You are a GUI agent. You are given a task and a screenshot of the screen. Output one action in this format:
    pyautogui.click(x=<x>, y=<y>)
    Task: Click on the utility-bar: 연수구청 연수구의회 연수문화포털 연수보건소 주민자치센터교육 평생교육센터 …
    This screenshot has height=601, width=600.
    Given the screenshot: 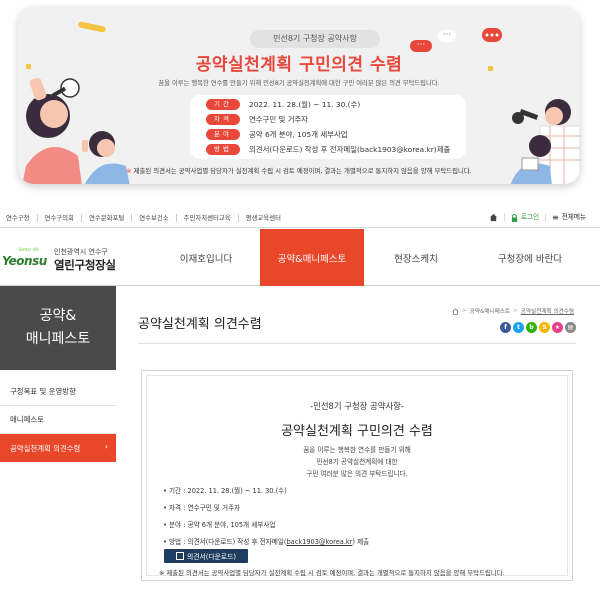 What is the action you would take?
    pyautogui.click(x=300, y=219)
    